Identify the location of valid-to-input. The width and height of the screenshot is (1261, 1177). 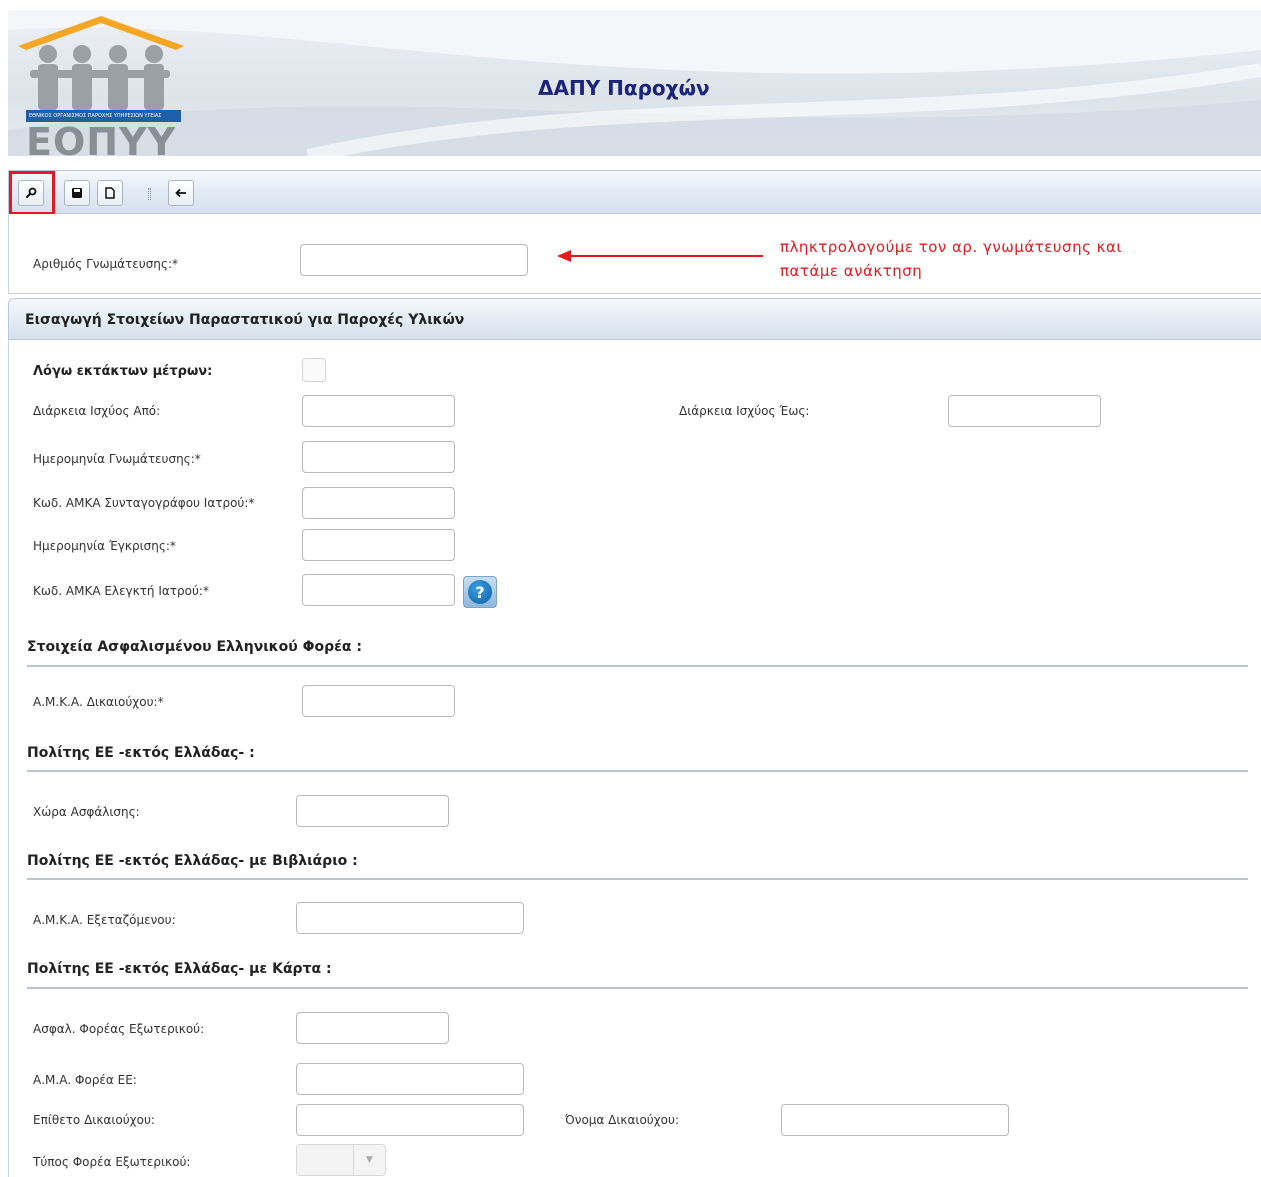
(1024, 411).